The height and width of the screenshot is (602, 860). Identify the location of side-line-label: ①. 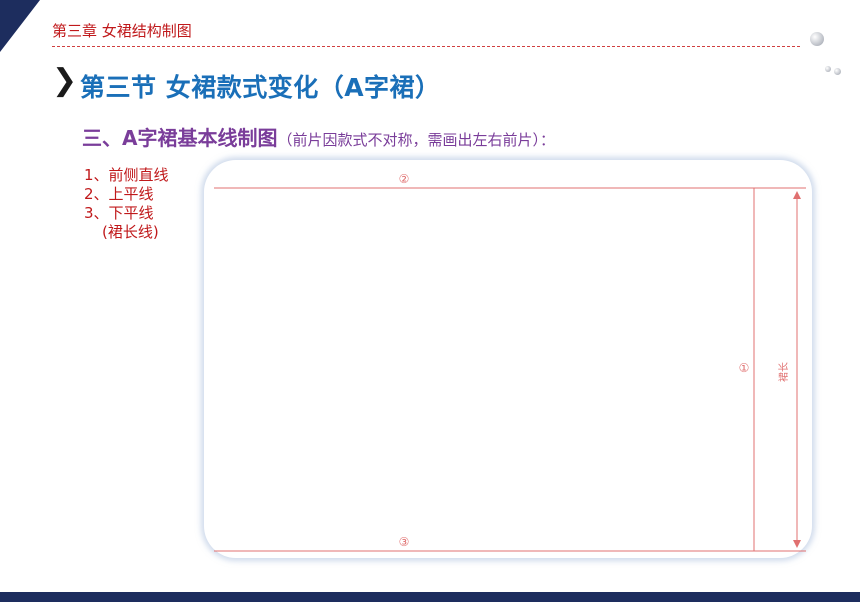
(744, 368).